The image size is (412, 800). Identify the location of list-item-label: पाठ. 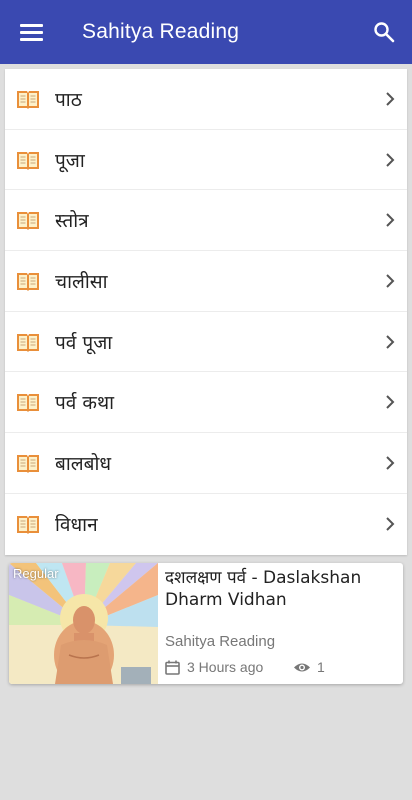
(68, 100).